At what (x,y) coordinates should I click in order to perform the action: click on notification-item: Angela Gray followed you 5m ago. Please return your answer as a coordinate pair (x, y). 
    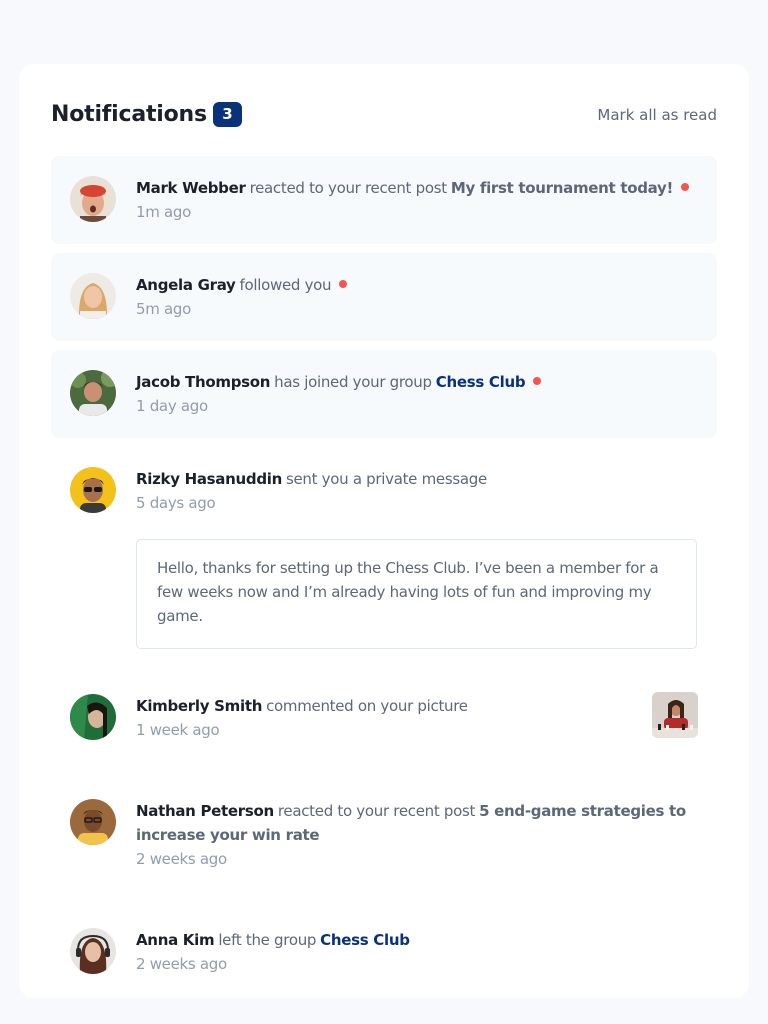
    Looking at the image, I should click on (384, 297).